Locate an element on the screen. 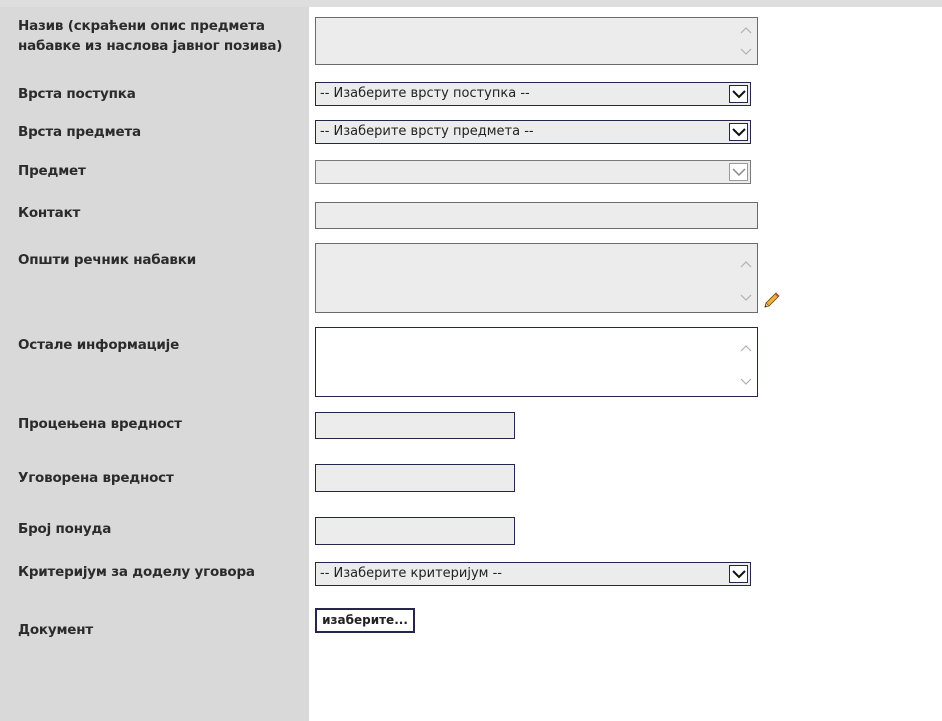 The image size is (942, 721). ugovorena-label: Уговорена вредност is located at coordinates (96, 478).